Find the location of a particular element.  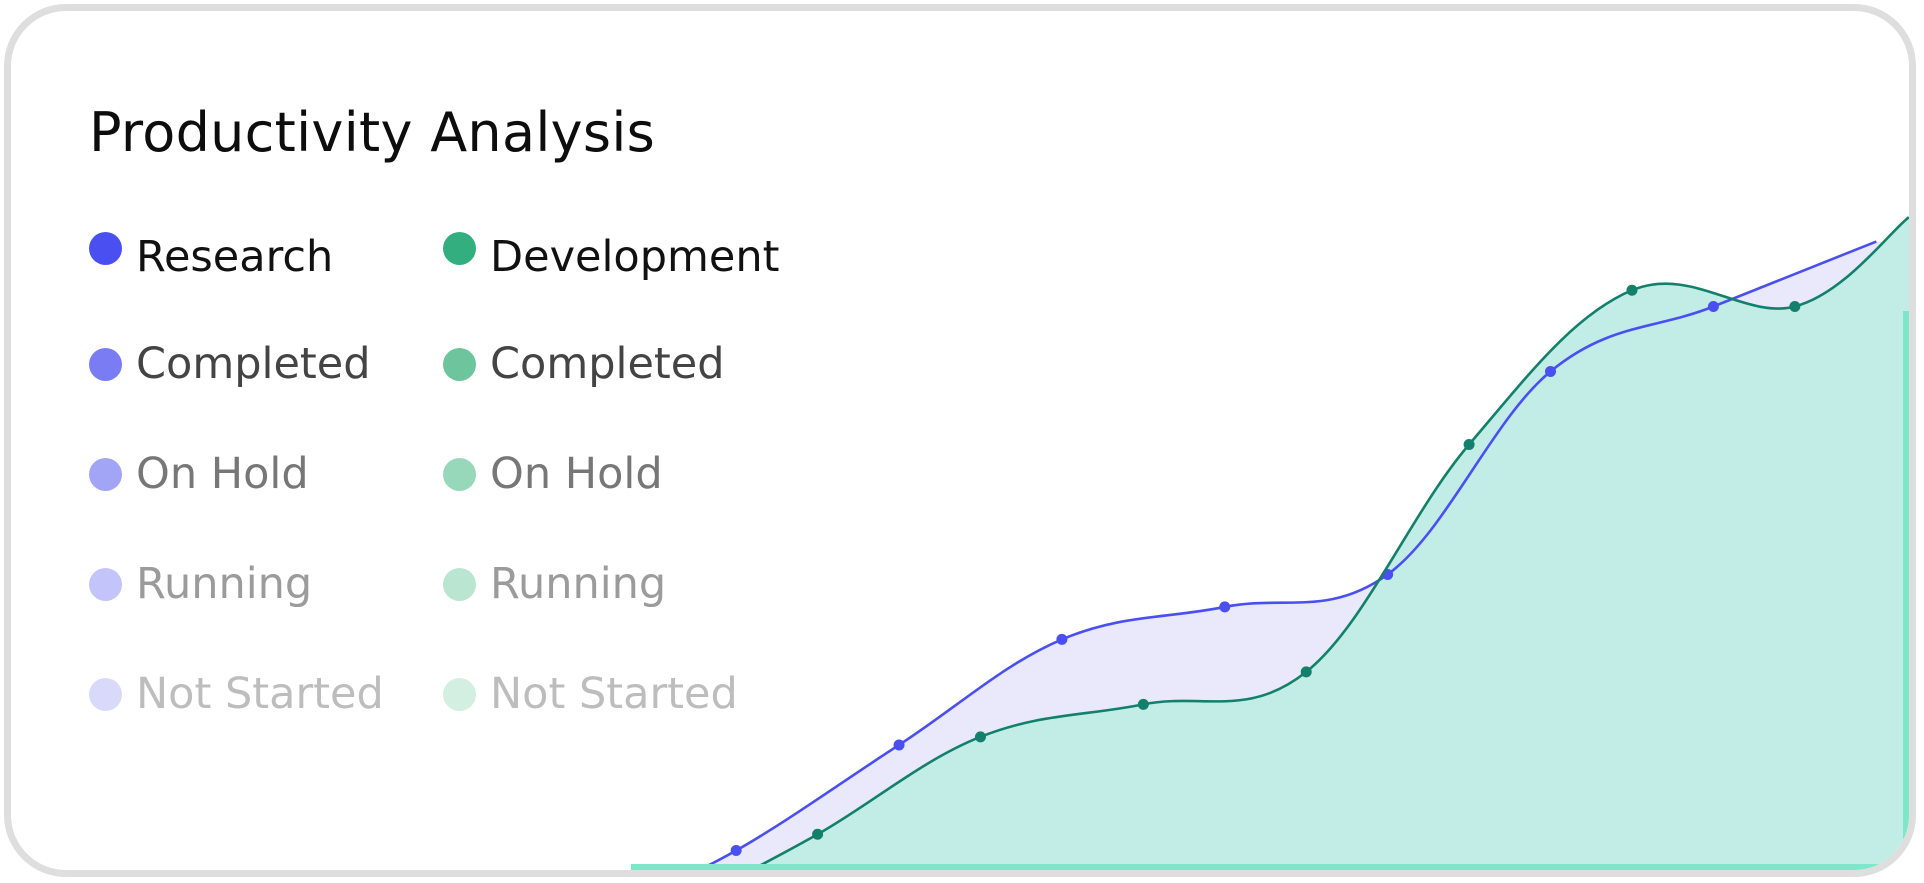

legend-item-research-not-started: Not Started is located at coordinates (236, 694).